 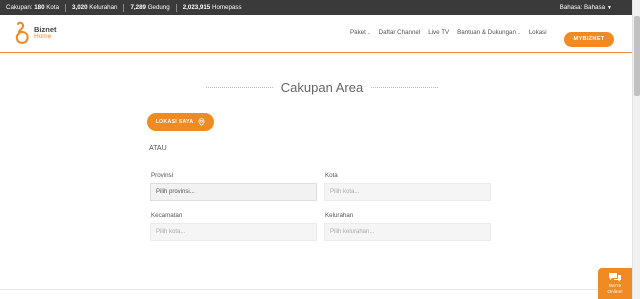 I want to click on nav-label: Daftar Channel, so click(x=399, y=32).